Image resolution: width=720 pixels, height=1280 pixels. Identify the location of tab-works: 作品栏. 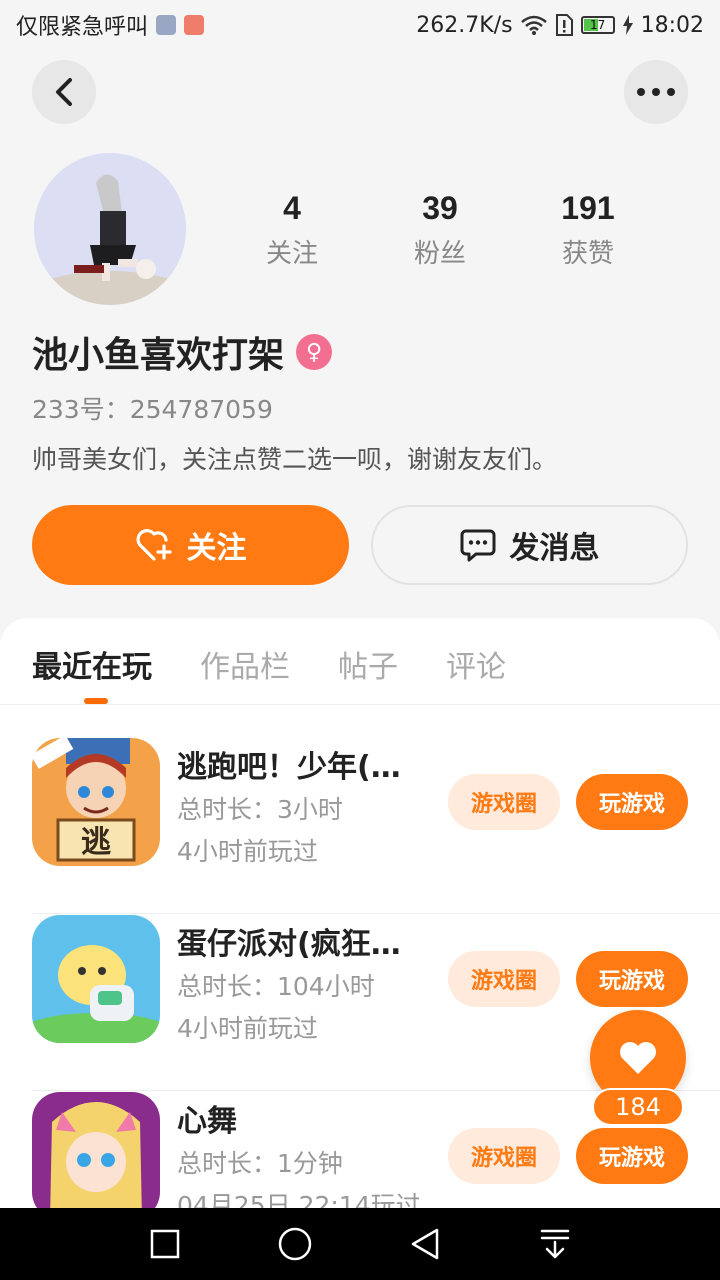
(245, 664).